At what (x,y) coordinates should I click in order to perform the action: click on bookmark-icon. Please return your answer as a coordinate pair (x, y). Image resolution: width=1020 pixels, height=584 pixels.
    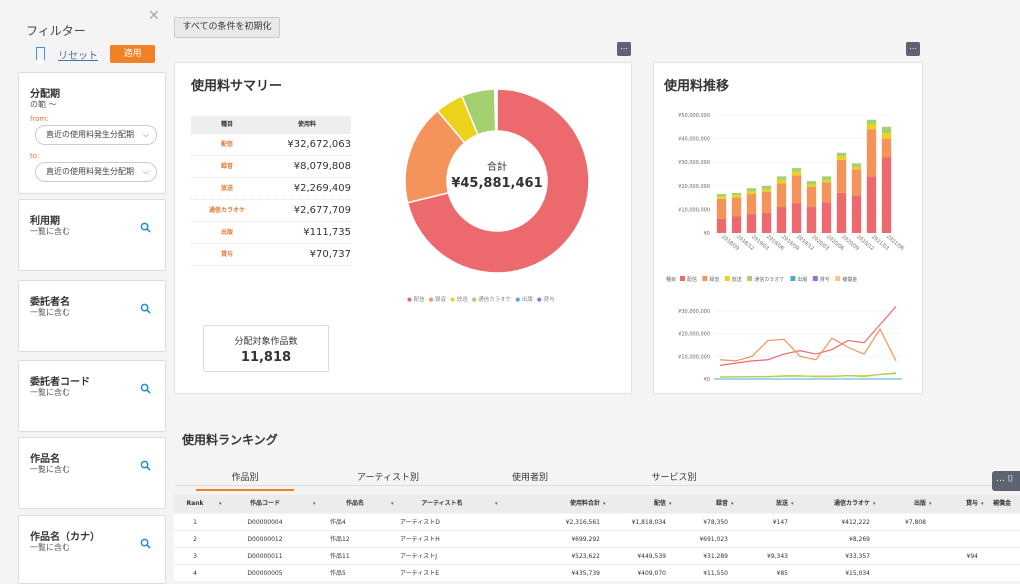
    Looking at the image, I should click on (40, 55).